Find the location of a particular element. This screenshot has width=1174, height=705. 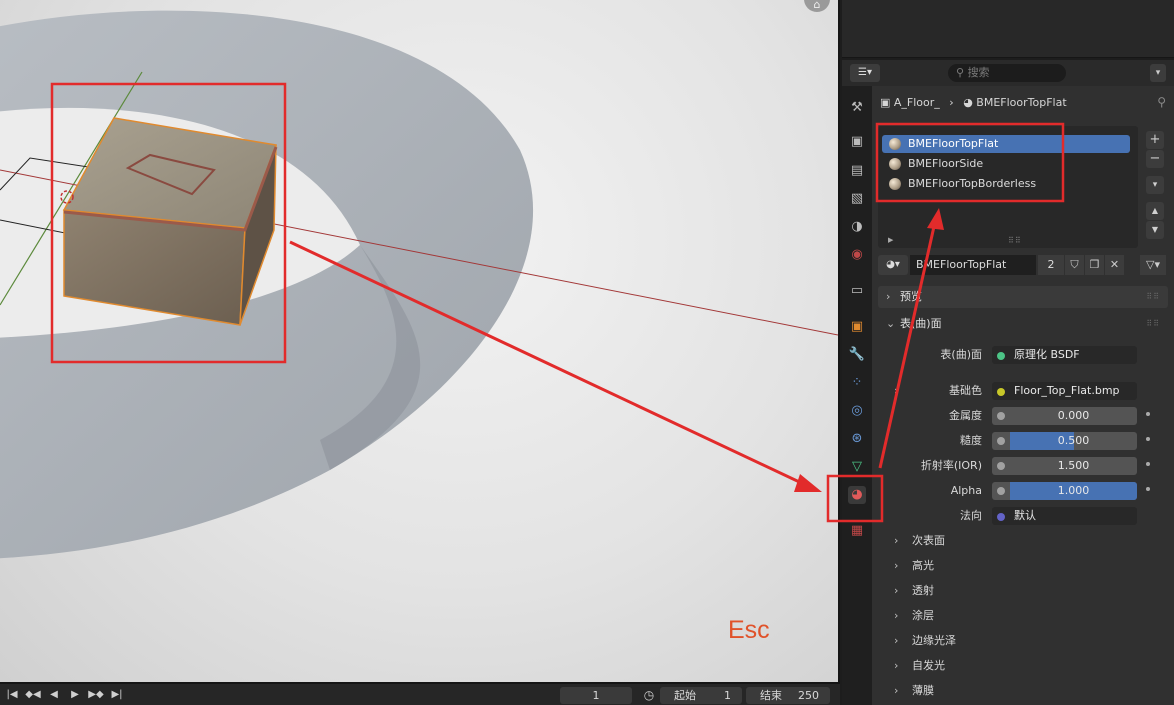

scene-tab-icon: ◑ is located at coordinates (857, 227).